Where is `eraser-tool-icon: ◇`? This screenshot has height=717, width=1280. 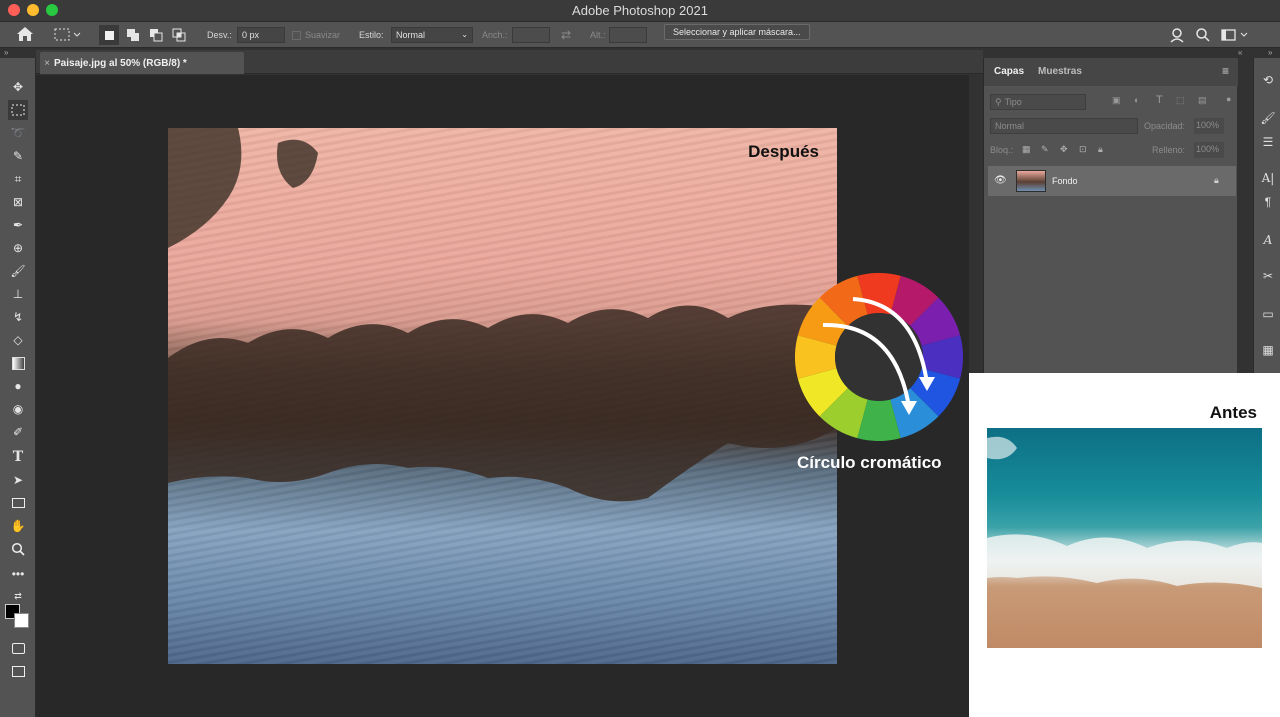 eraser-tool-icon: ◇ is located at coordinates (18, 340).